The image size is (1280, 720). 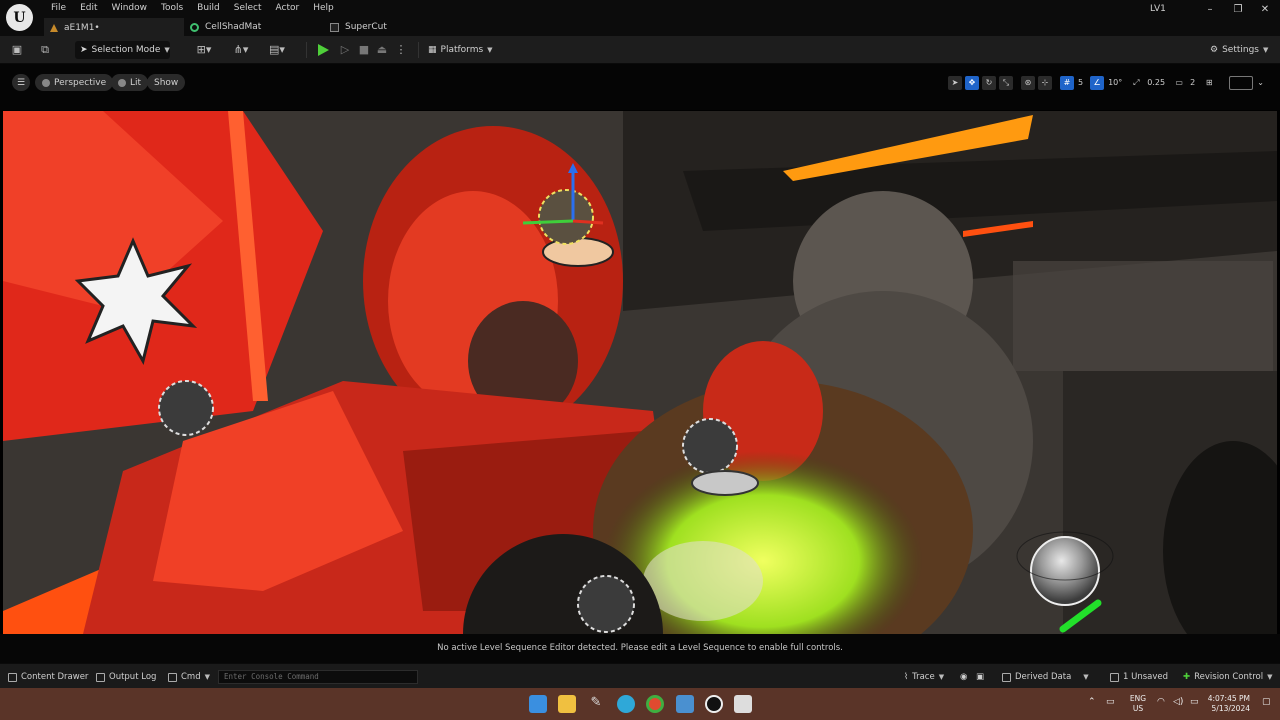 I want to click on lit-button: Lit, so click(x=130, y=82).